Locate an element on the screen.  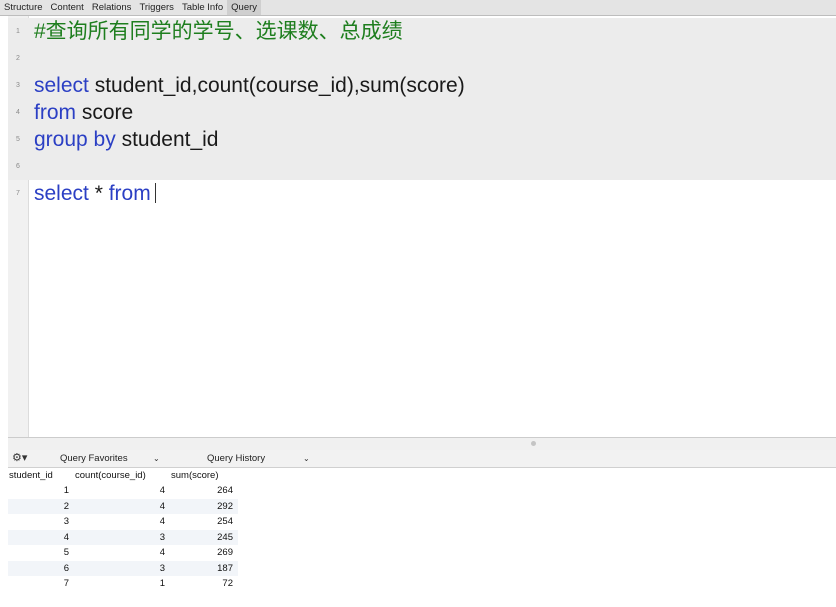
tab-table-info: Table Info is located at coordinates (202, 7).